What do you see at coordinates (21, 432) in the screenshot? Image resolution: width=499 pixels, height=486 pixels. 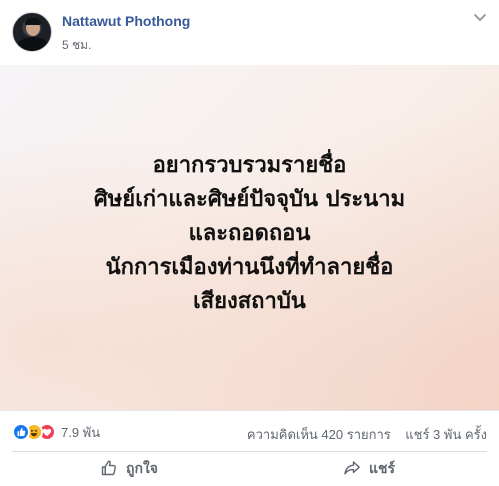 I see `like-icon` at bounding box center [21, 432].